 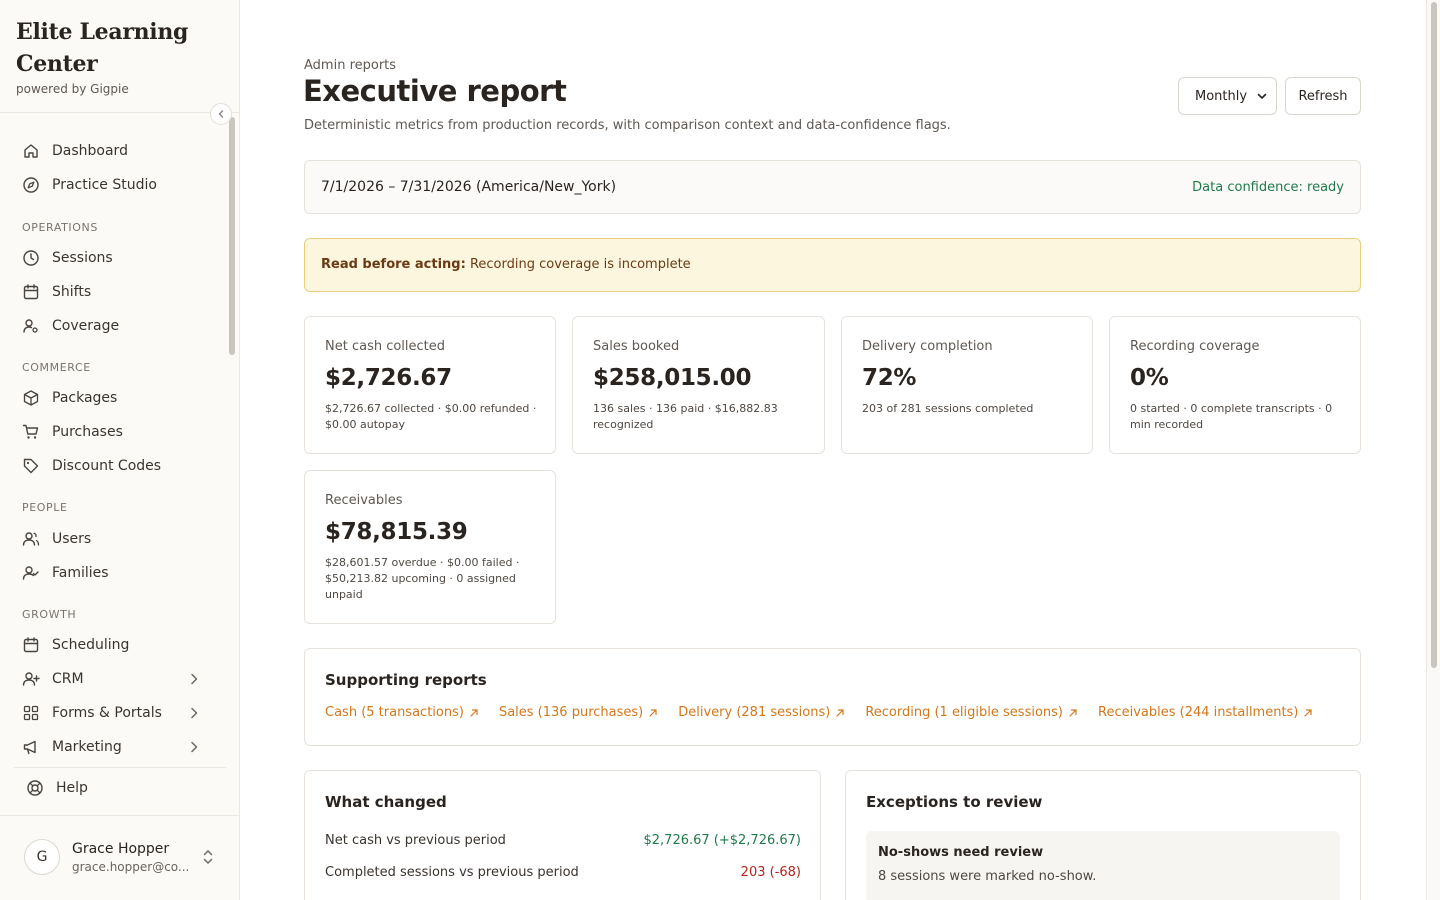 What do you see at coordinates (364, 500) in the screenshot?
I see `metric-label: Receivables` at bounding box center [364, 500].